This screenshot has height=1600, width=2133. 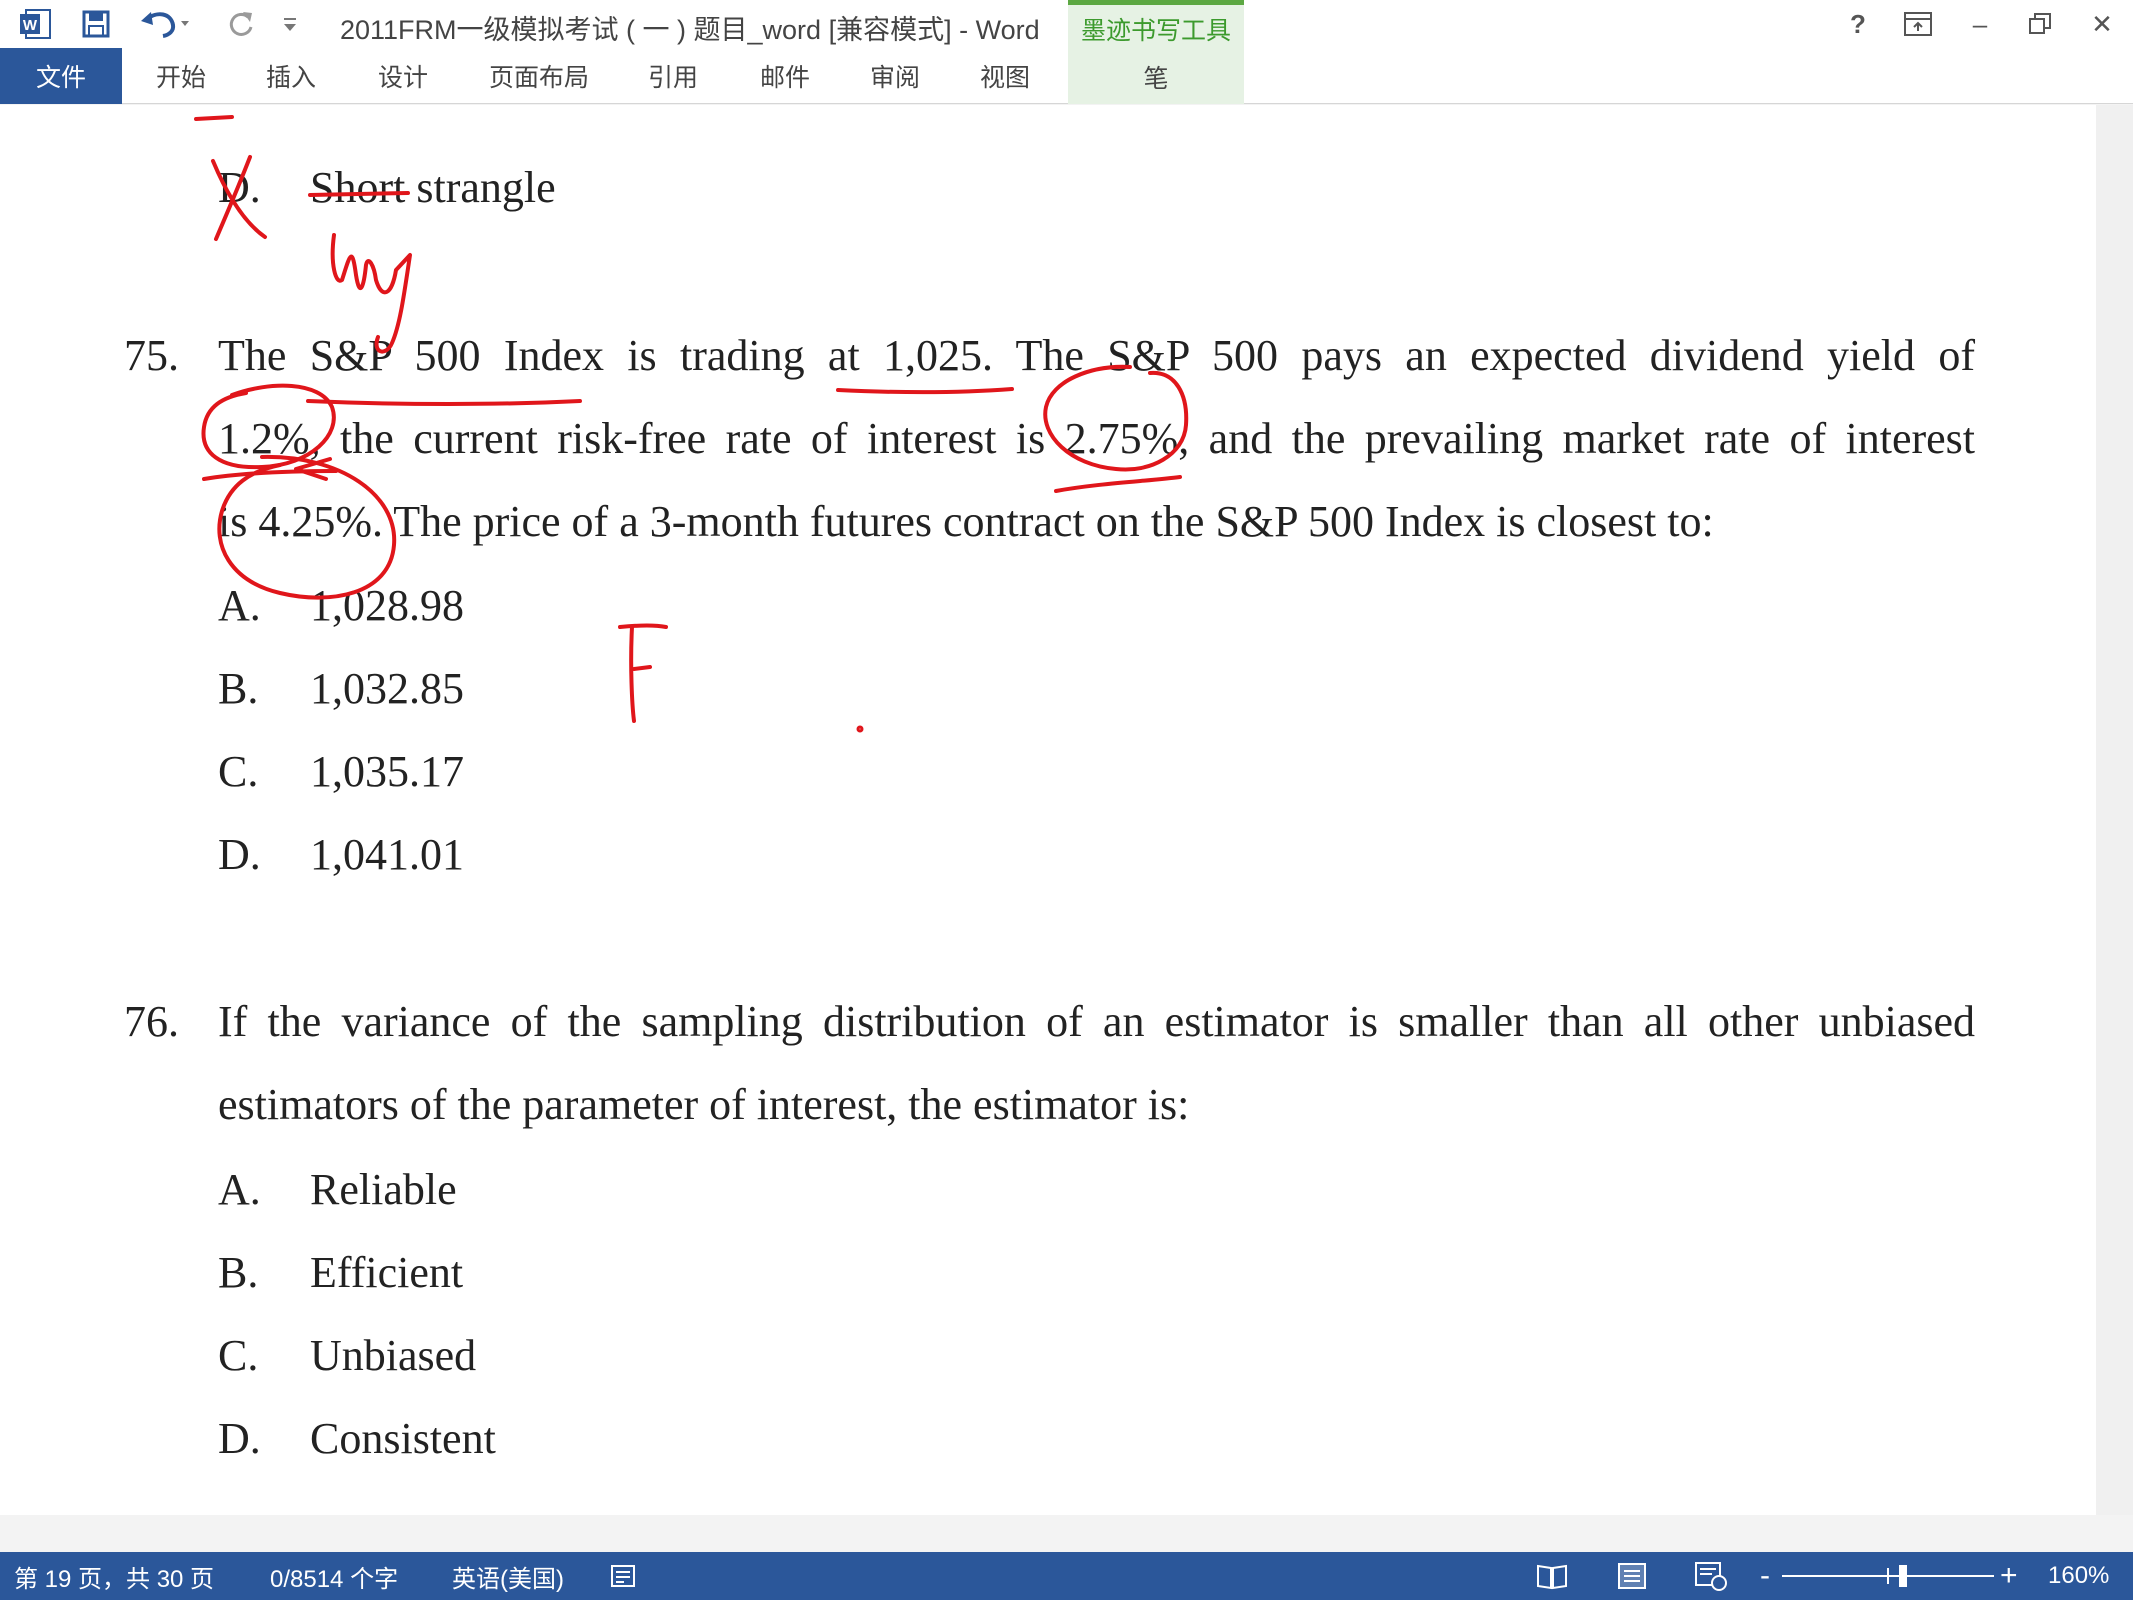 What do you see at coordinates (895, 76) in the screenshot?
I see `tab-review: 审阅` at bounding box center [895, 76].